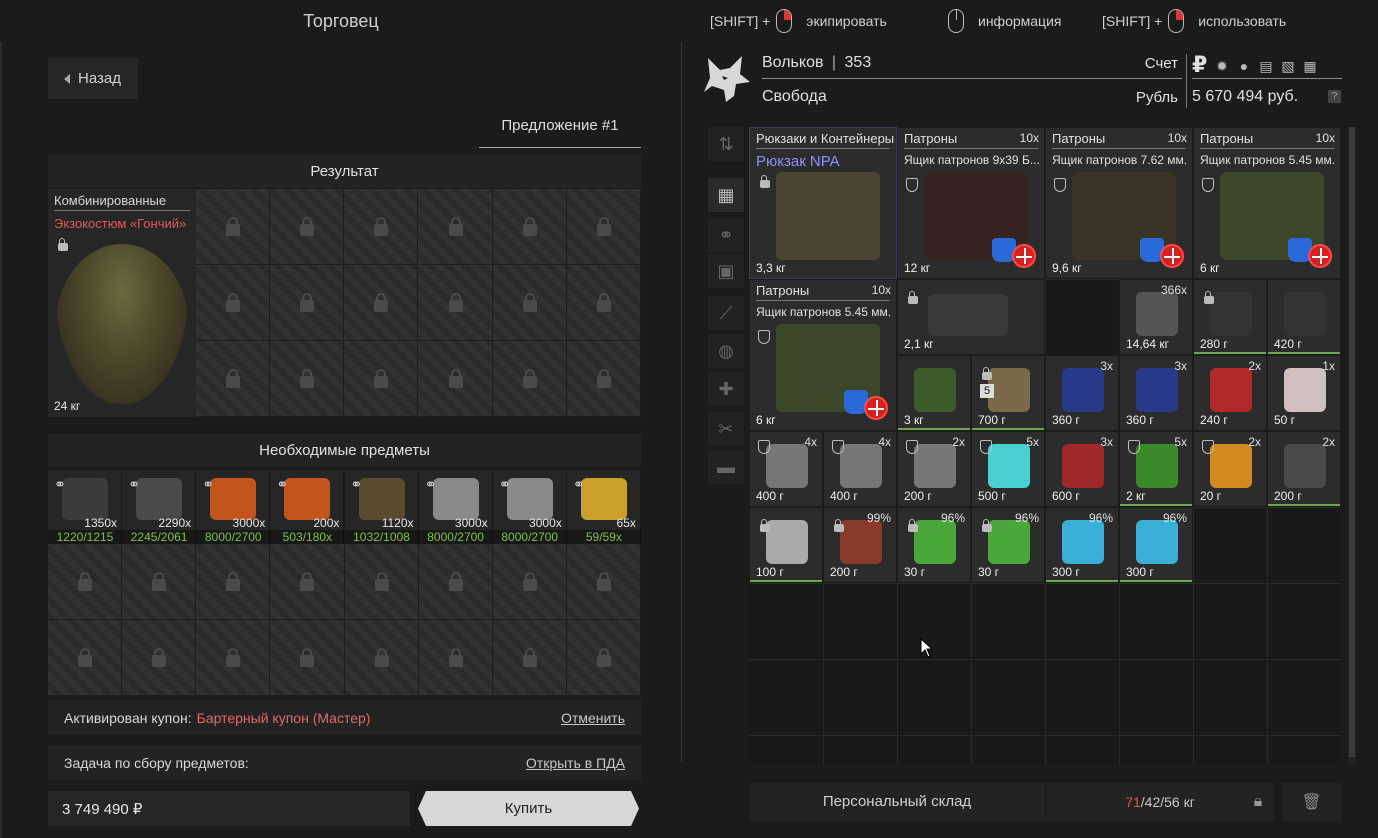 The image size is (1378, 838). Describe the element at coordinates (593, 718) in the screenshot. I see `cancel-coupon-link: Отменить` at that location.